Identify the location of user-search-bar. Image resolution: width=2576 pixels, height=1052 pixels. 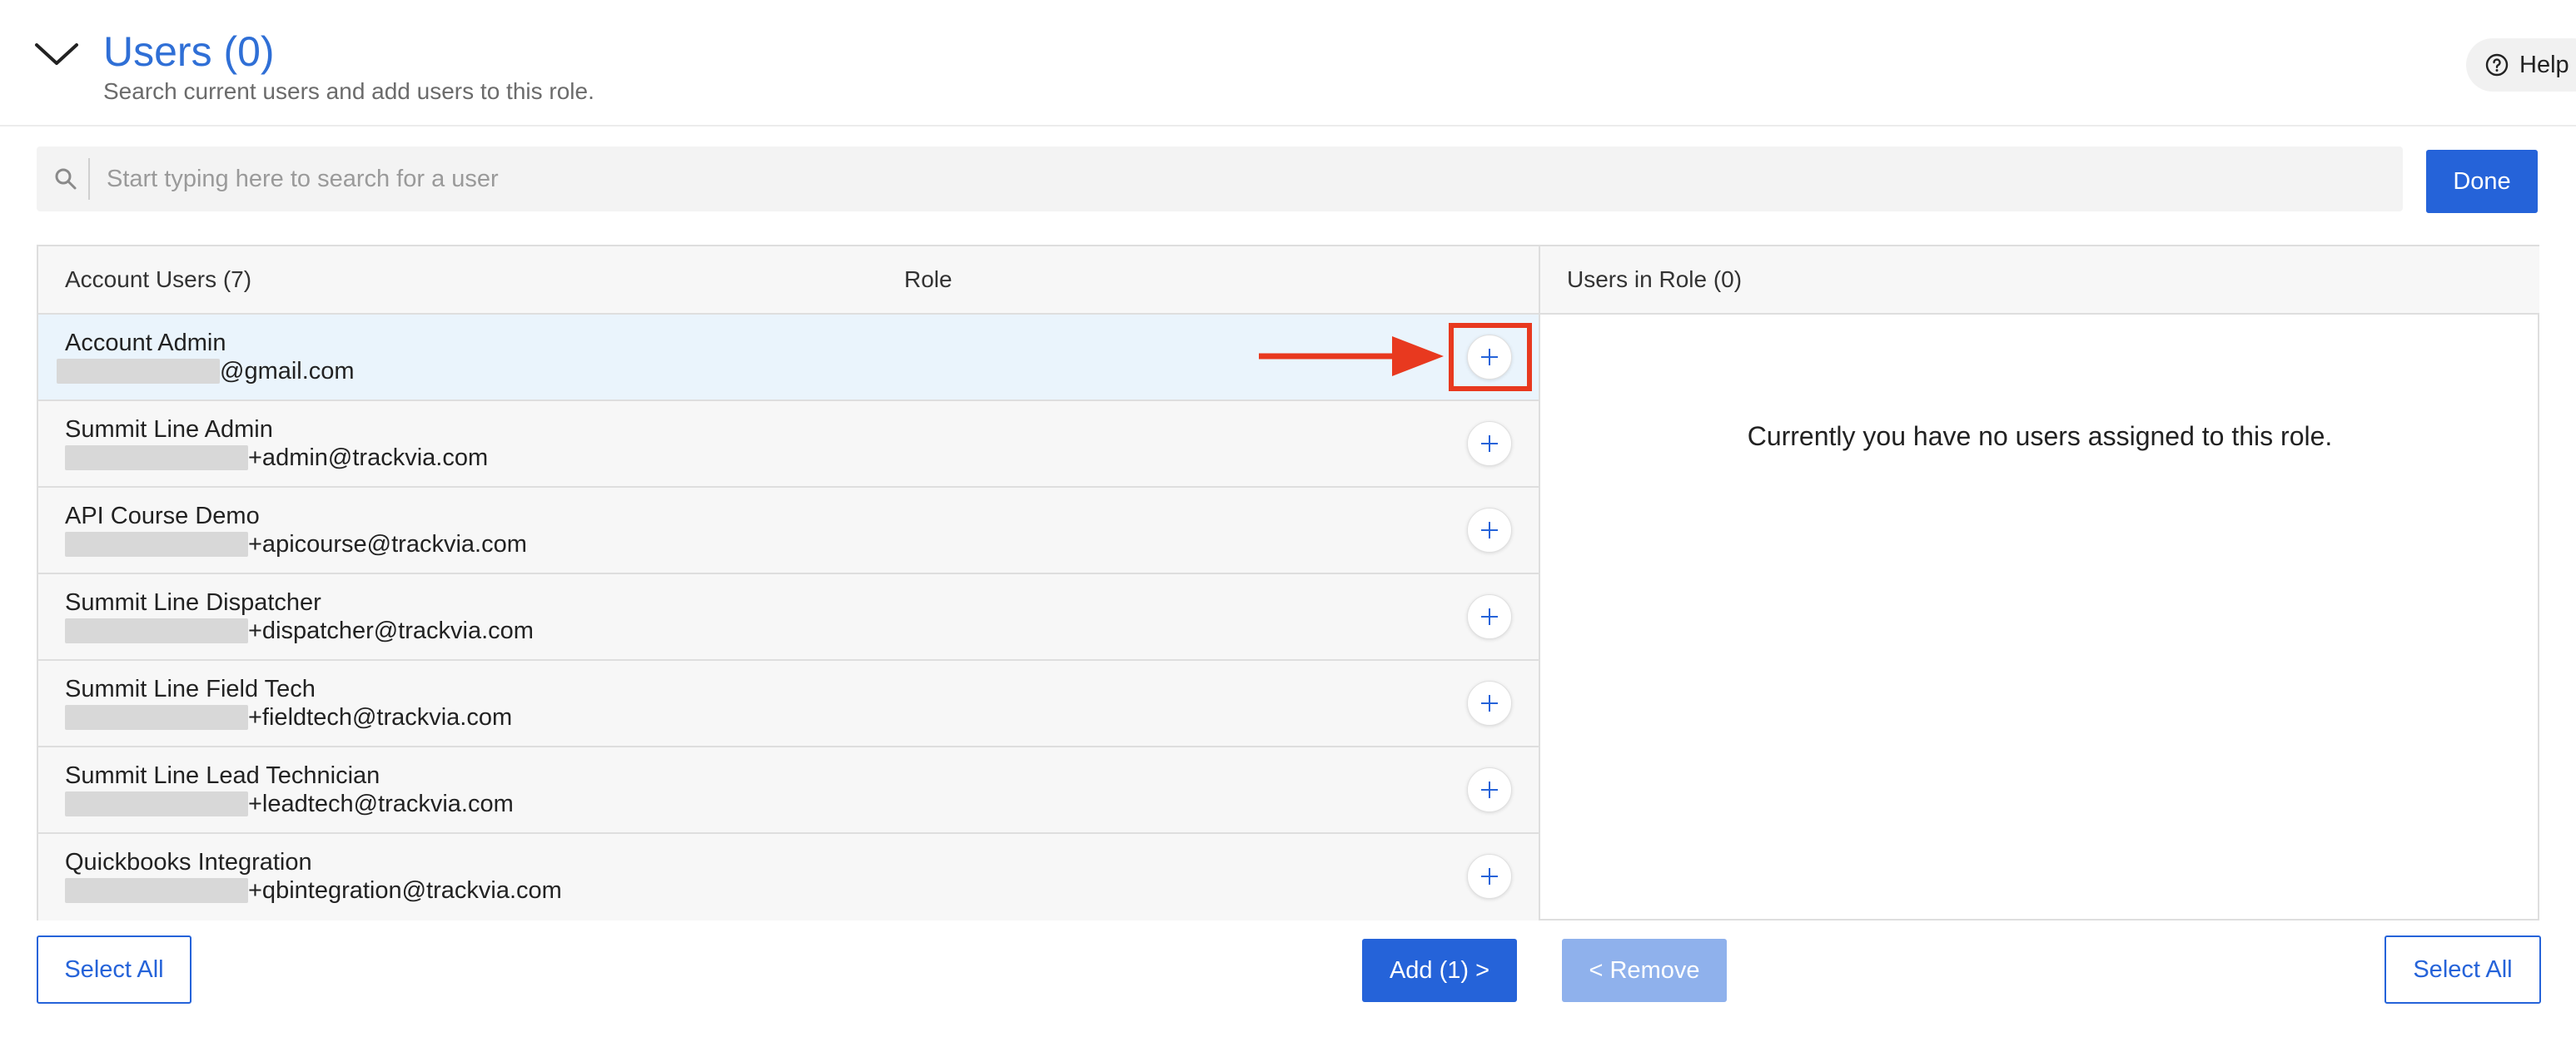
(1220, 179).